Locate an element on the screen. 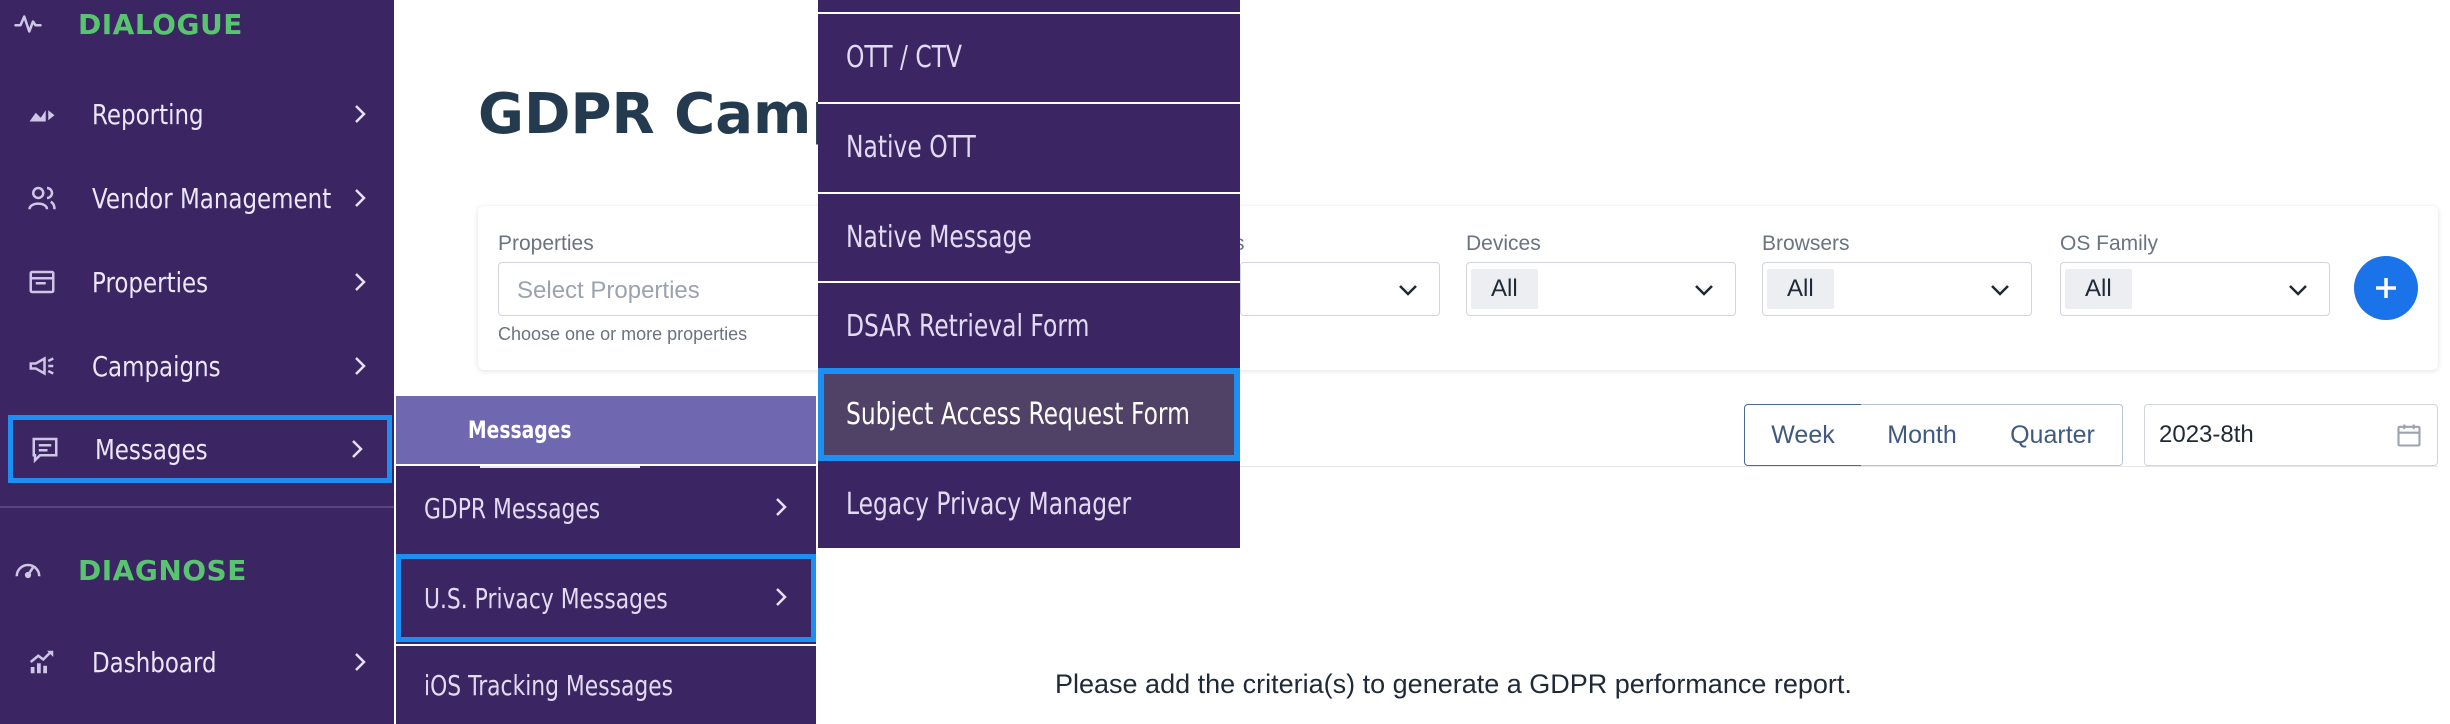 This screenshot has height=724, width=2450. sidebar-item-label: Vendor Management is located at coordinates (212, 198).